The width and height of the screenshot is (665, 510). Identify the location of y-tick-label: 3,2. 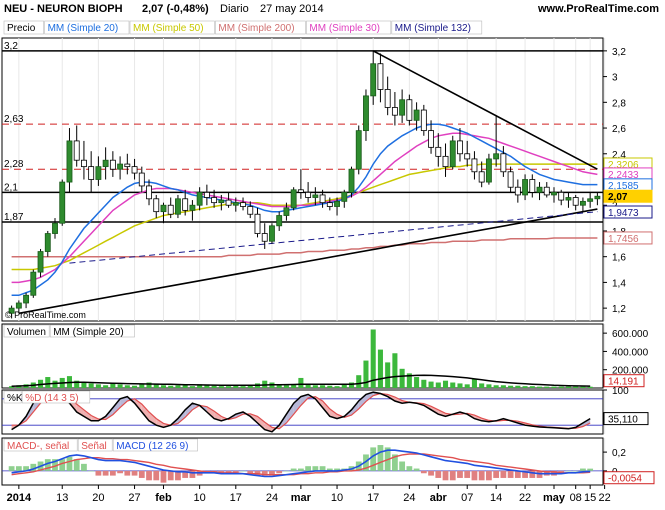
(619, 52).